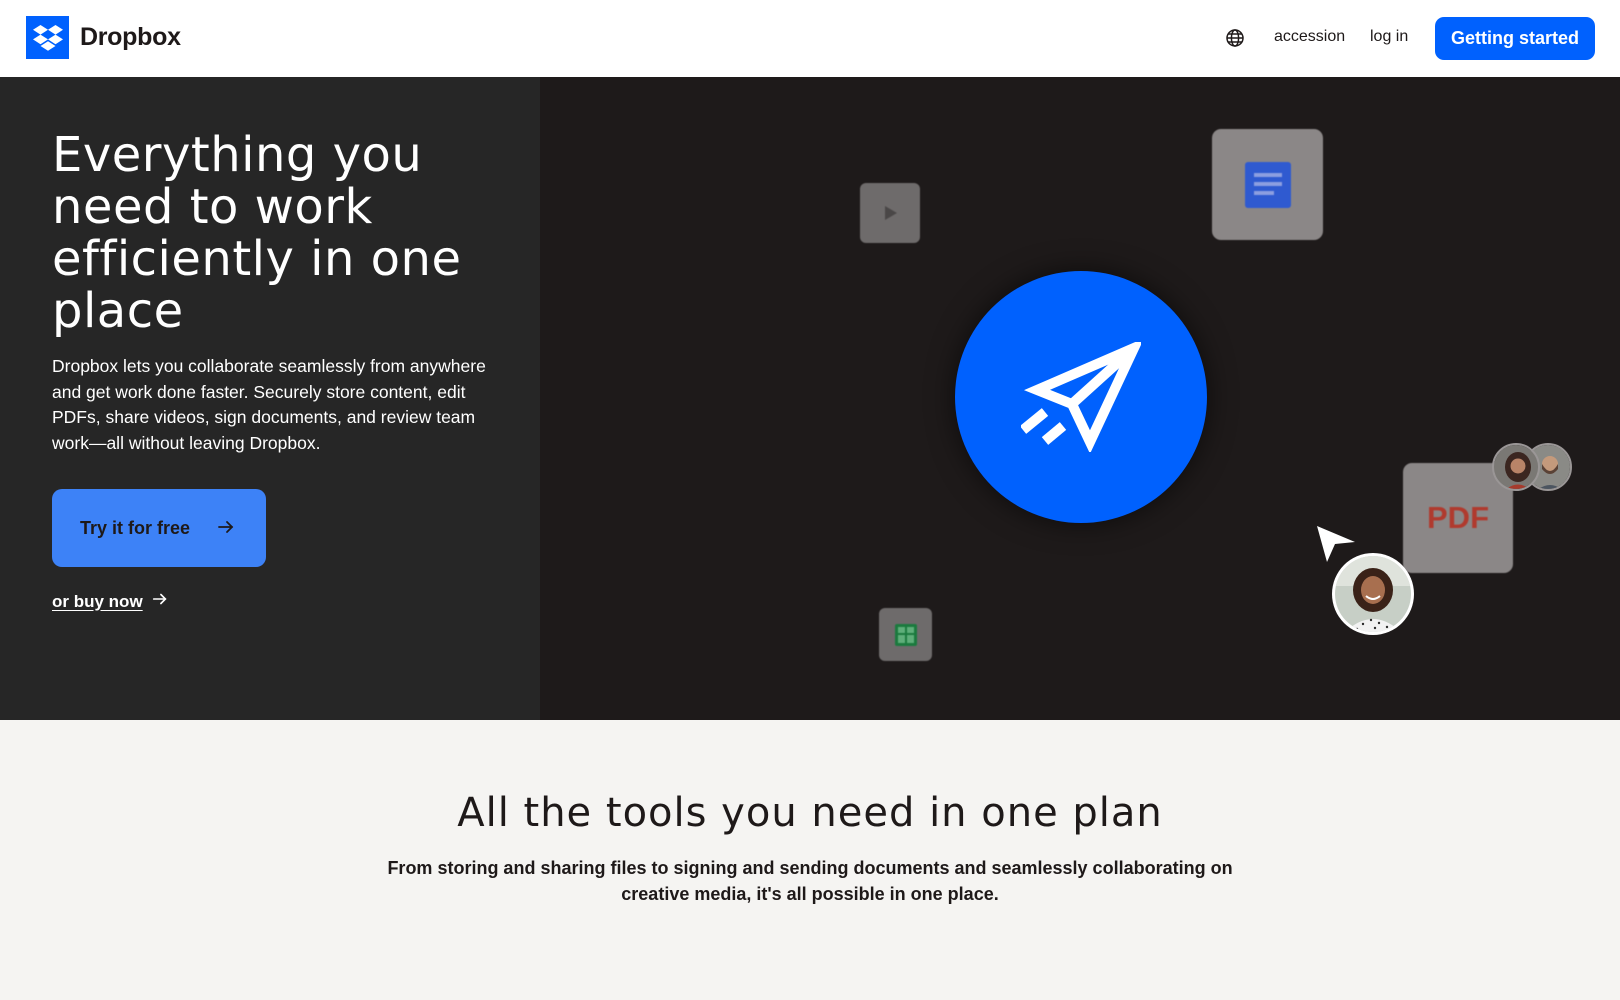 The image size is (1620, 1000). Describe the element at coordinates (890, 213) in the screenshot. I see `video-play-icon` at that location.